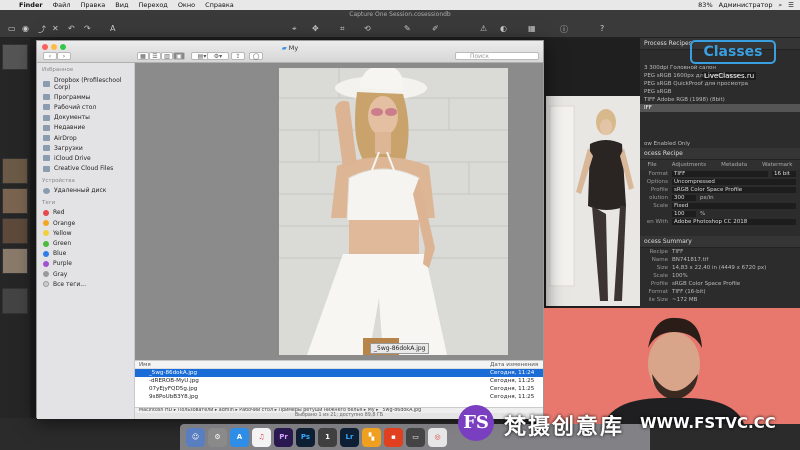  Describe the element at coordinates (71, 28) in the screenshot. I see `undo-icon: ↶` at that location.